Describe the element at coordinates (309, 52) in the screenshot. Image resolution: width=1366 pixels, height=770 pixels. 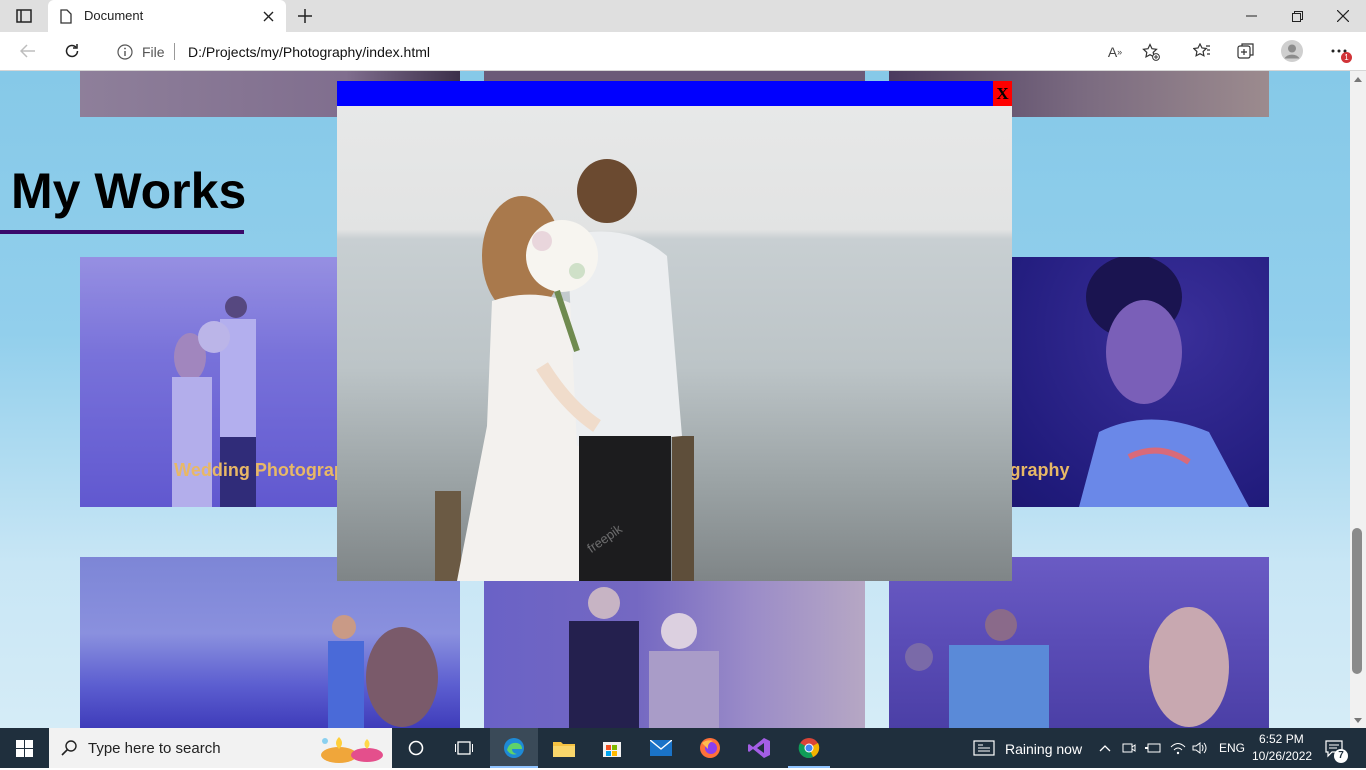
I see `url-text: D:/Projects/my/Photography/index.html` at that location.